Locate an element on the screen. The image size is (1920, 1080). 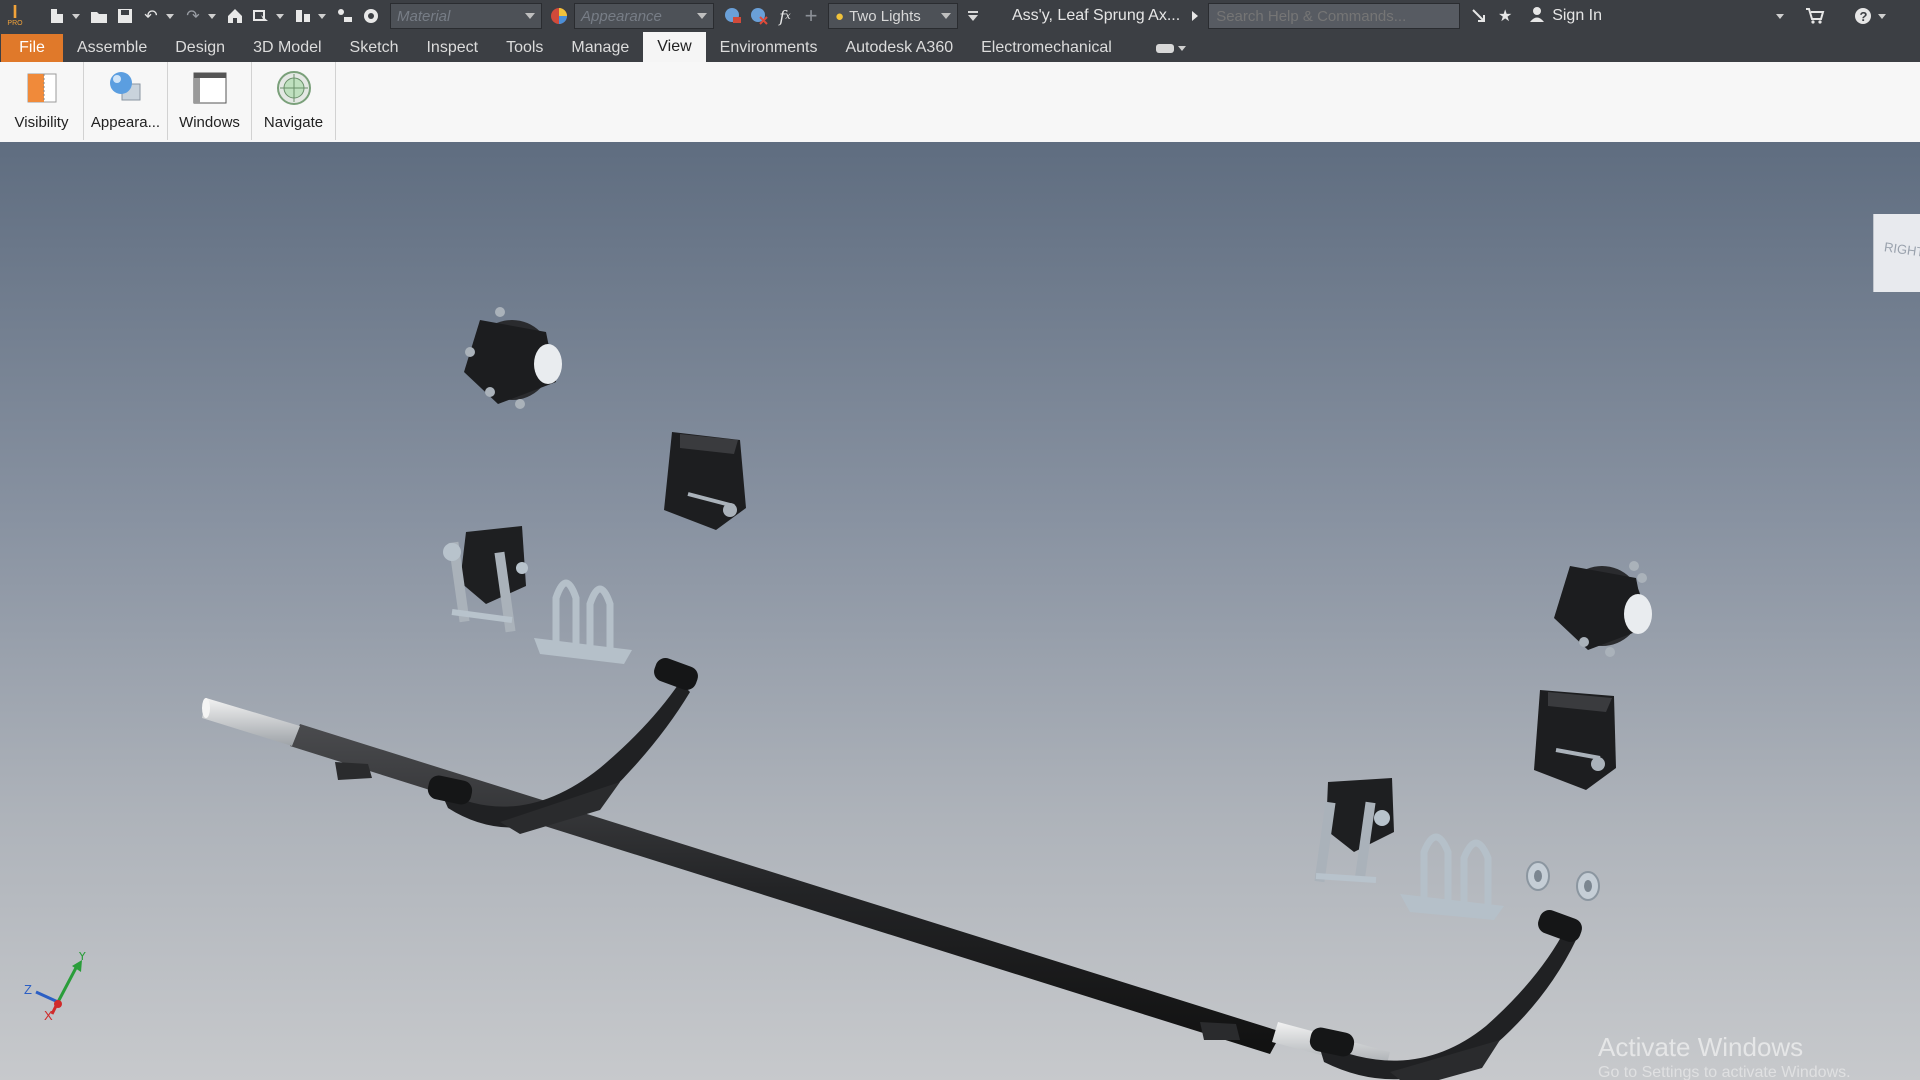
adjust-appearance-icon is located at coordinates (733, 16).